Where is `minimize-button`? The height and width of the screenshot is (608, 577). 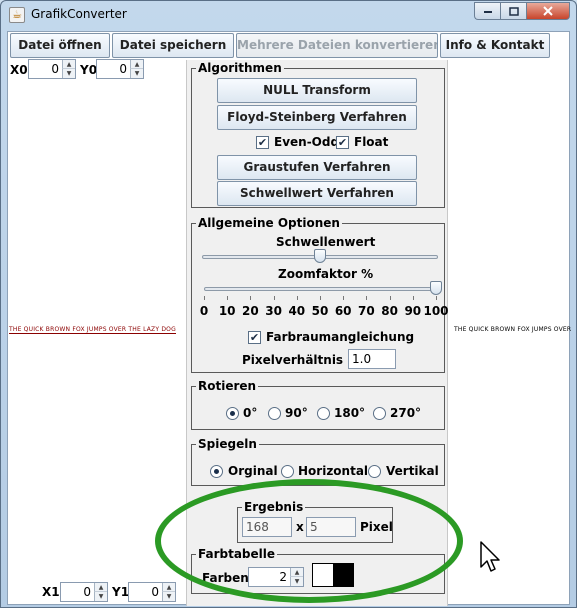
minimize-button is located at coordinates (487, 11).